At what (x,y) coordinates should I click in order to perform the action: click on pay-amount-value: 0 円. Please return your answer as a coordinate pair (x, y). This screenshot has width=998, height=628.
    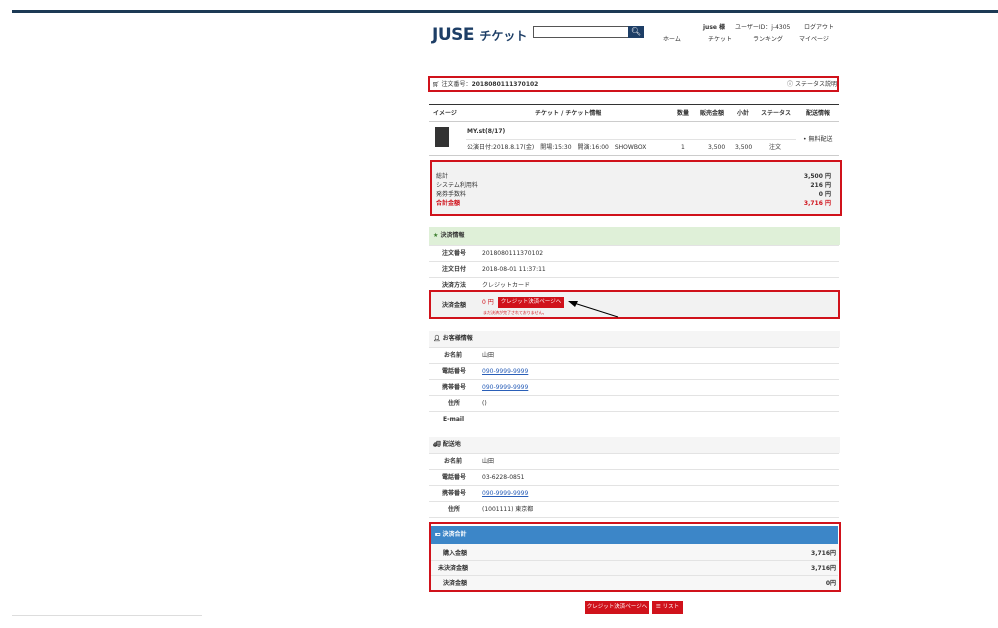
    Looking at the image, I should click on (488, 302).